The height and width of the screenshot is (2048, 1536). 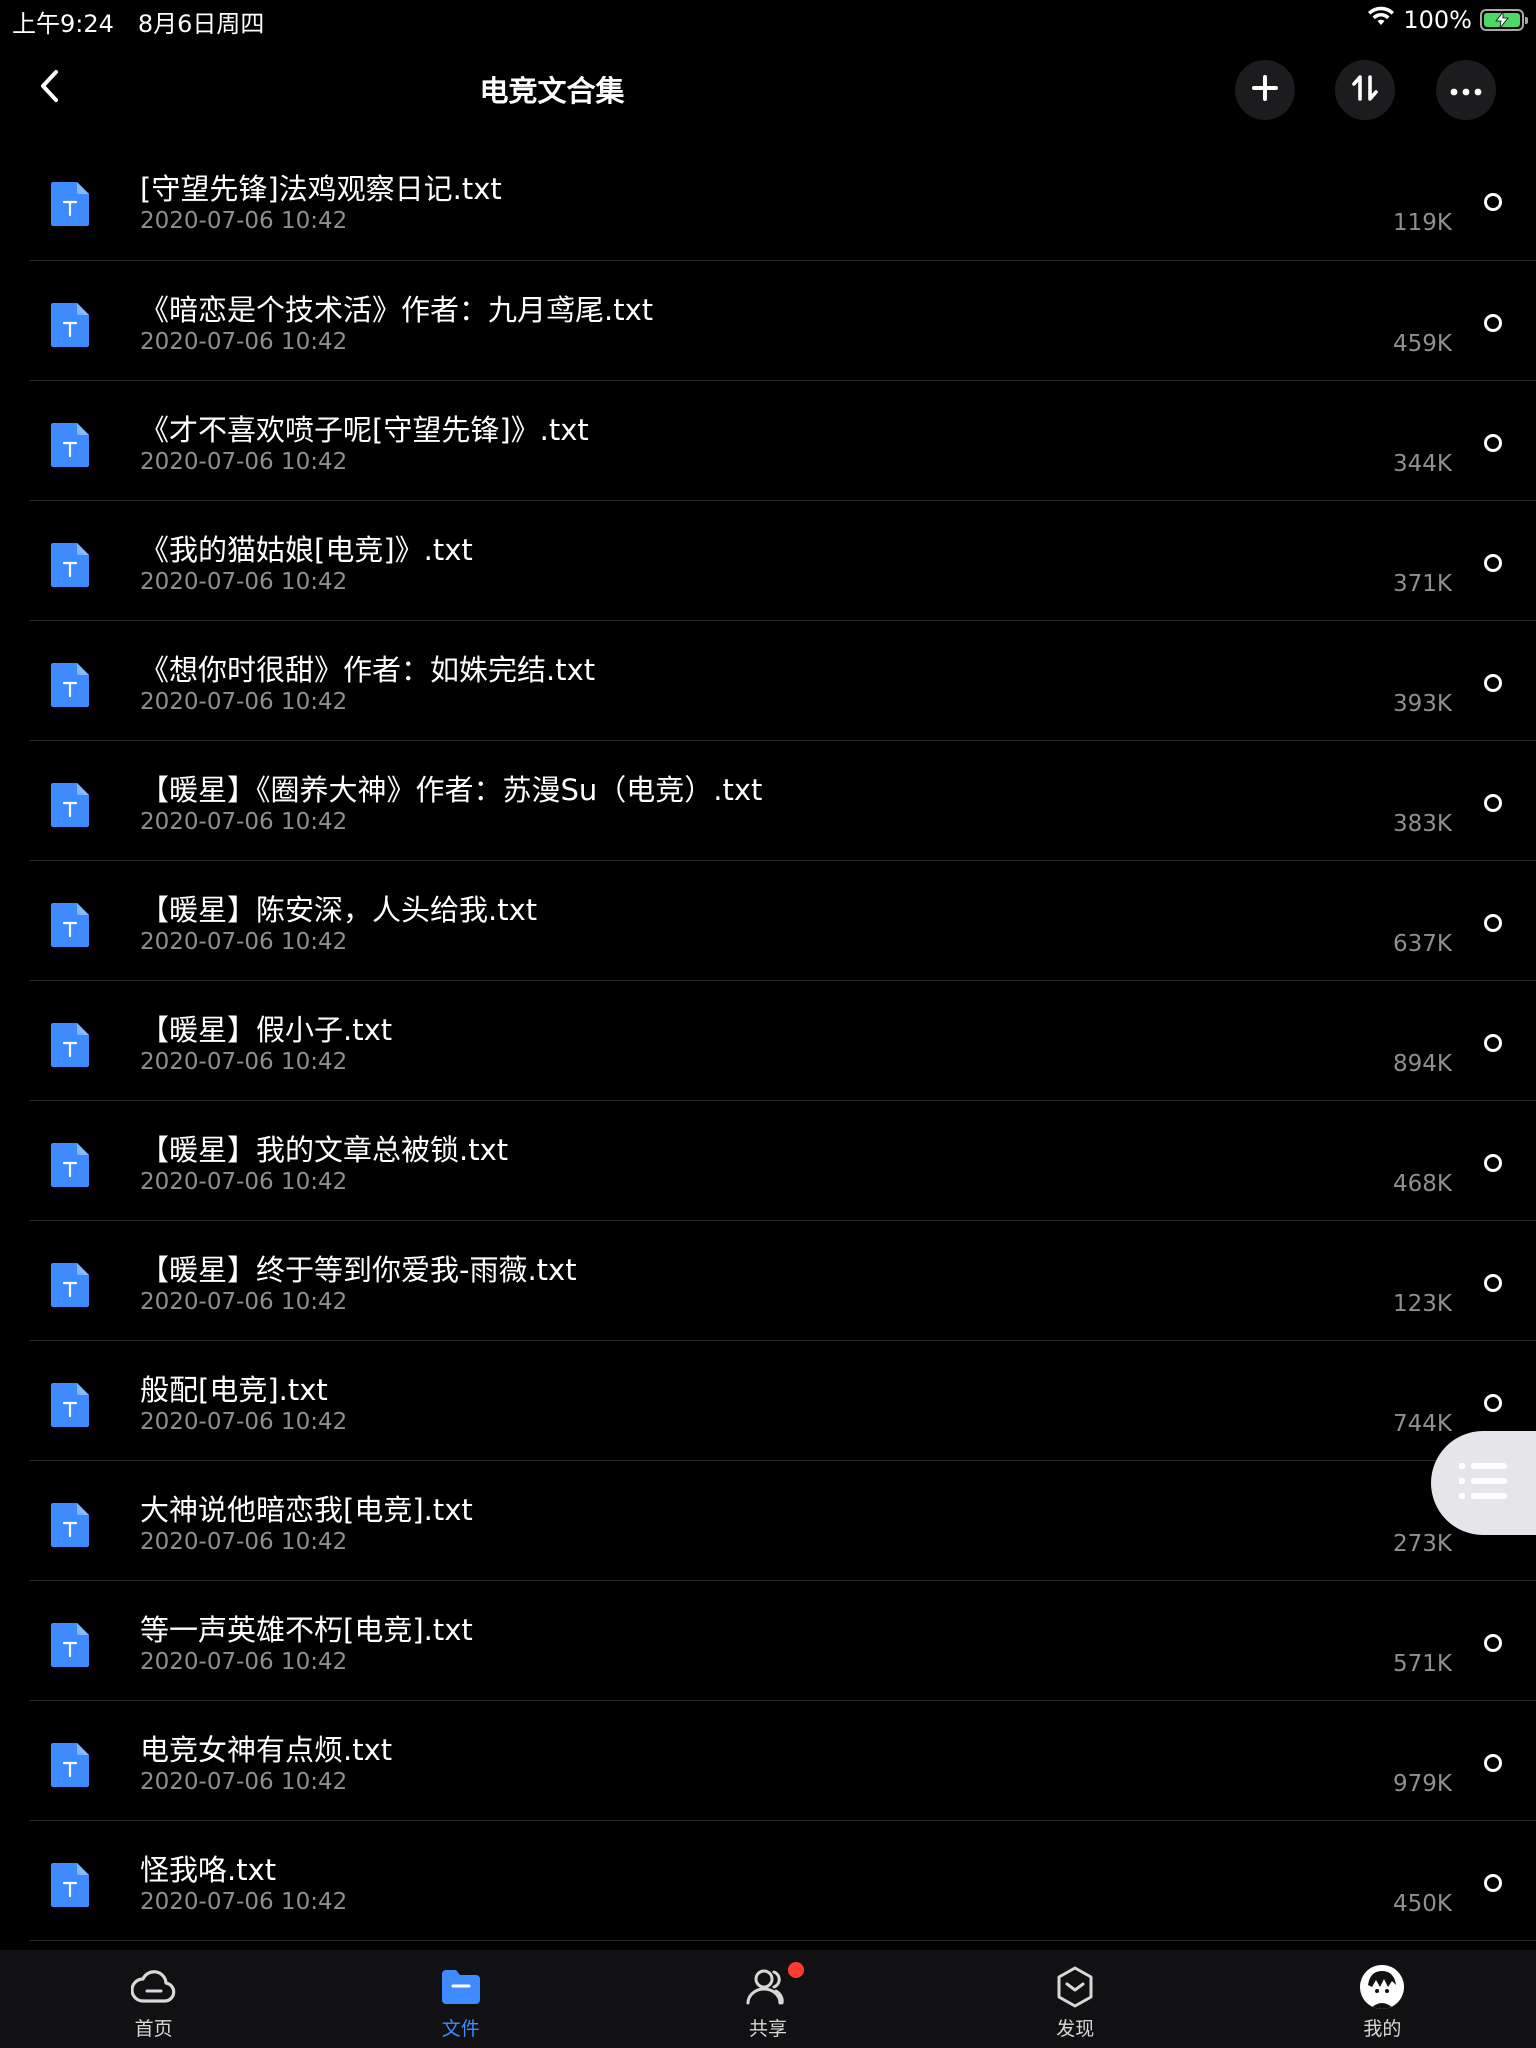 What do you see at coordinates (1422, 1304) in the screenshot?
I see `file-size: 123K` at bounding box center [1422, 1304].